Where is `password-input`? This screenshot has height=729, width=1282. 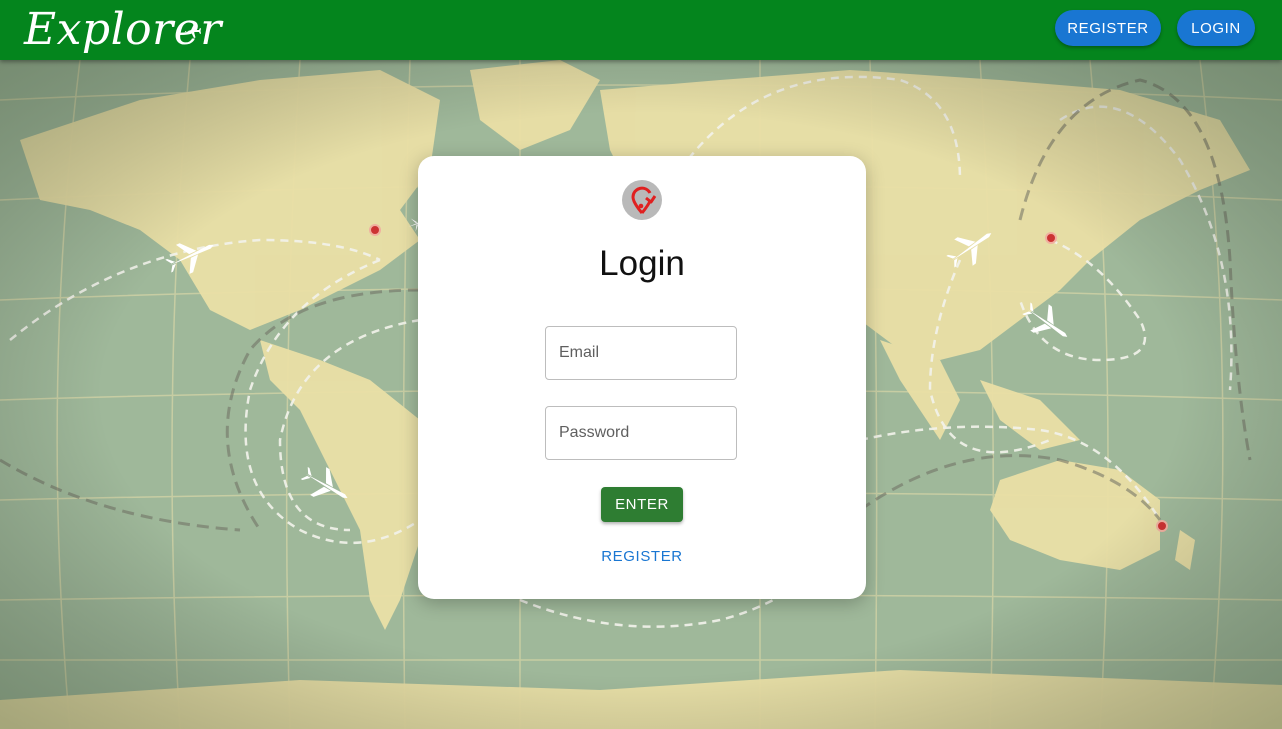
password-input is located at coordinates (641, 433).